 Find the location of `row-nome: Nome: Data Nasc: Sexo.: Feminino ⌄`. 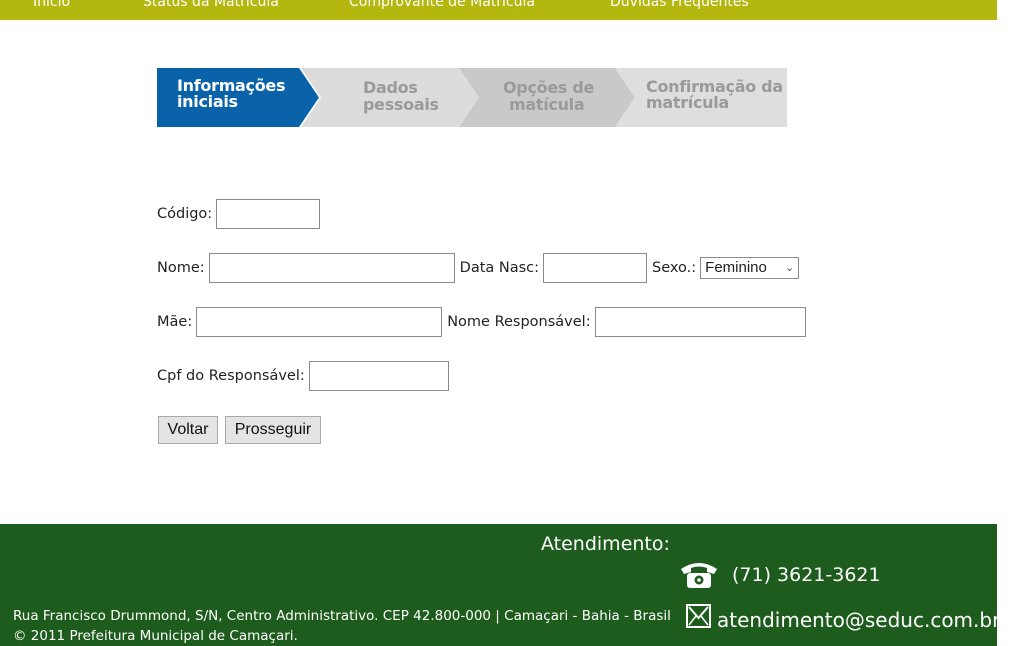

row-nome: Nome: Data Nasc: Sexo.: Feminino ⌄ is located at coordinates (478, 268).